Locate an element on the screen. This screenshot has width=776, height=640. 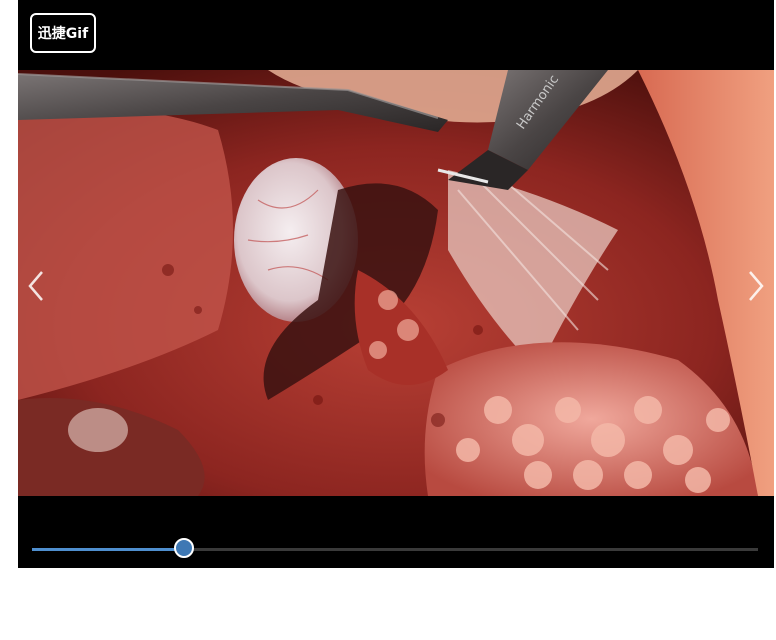
chevron-left-icon is located at coordinates (35, 286).